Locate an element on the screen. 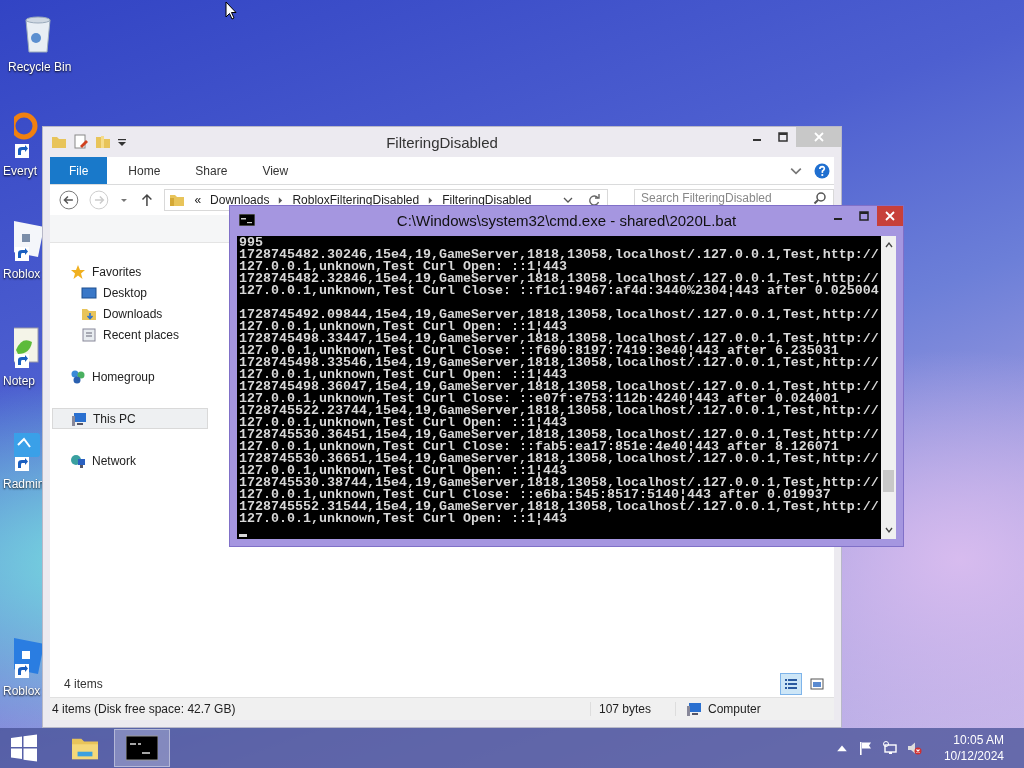 This screenshot has height=768, width=1024. console-line: 127.0.0.1,unknown,Test Curl Close: ::e07f:e753:112b:4240¦443 after 0.024001 is located at coordinates (539, 399).